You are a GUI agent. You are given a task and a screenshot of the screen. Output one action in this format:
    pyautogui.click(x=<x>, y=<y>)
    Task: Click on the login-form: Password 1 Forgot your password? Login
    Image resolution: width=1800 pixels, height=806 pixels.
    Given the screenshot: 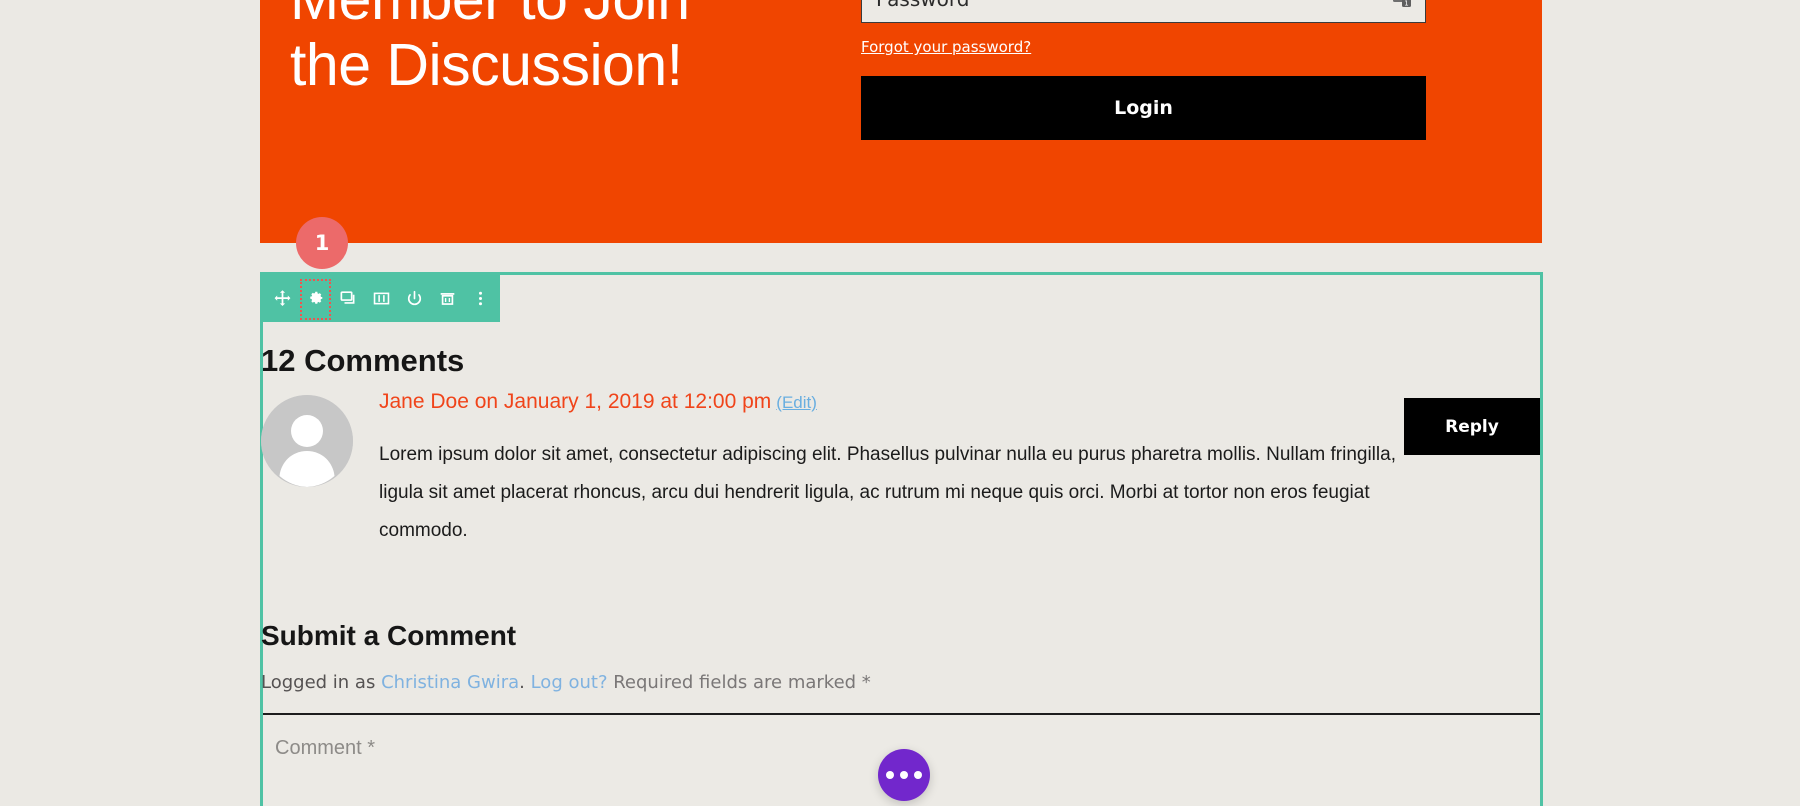 What is the action you would take?
    pyautogui.click(x=1143, y=70)
    